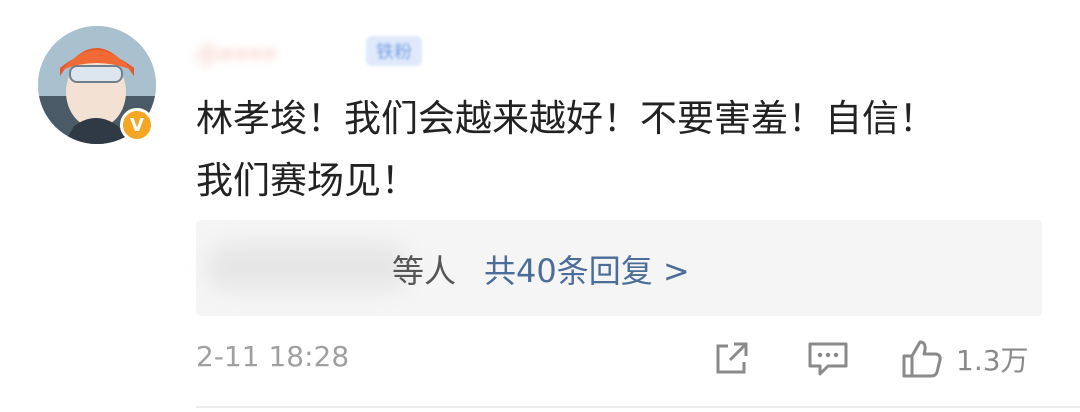 Image resolution: width=1080 pixels, height=412 pixels. I want to click on share-icon, so click(732, 358).